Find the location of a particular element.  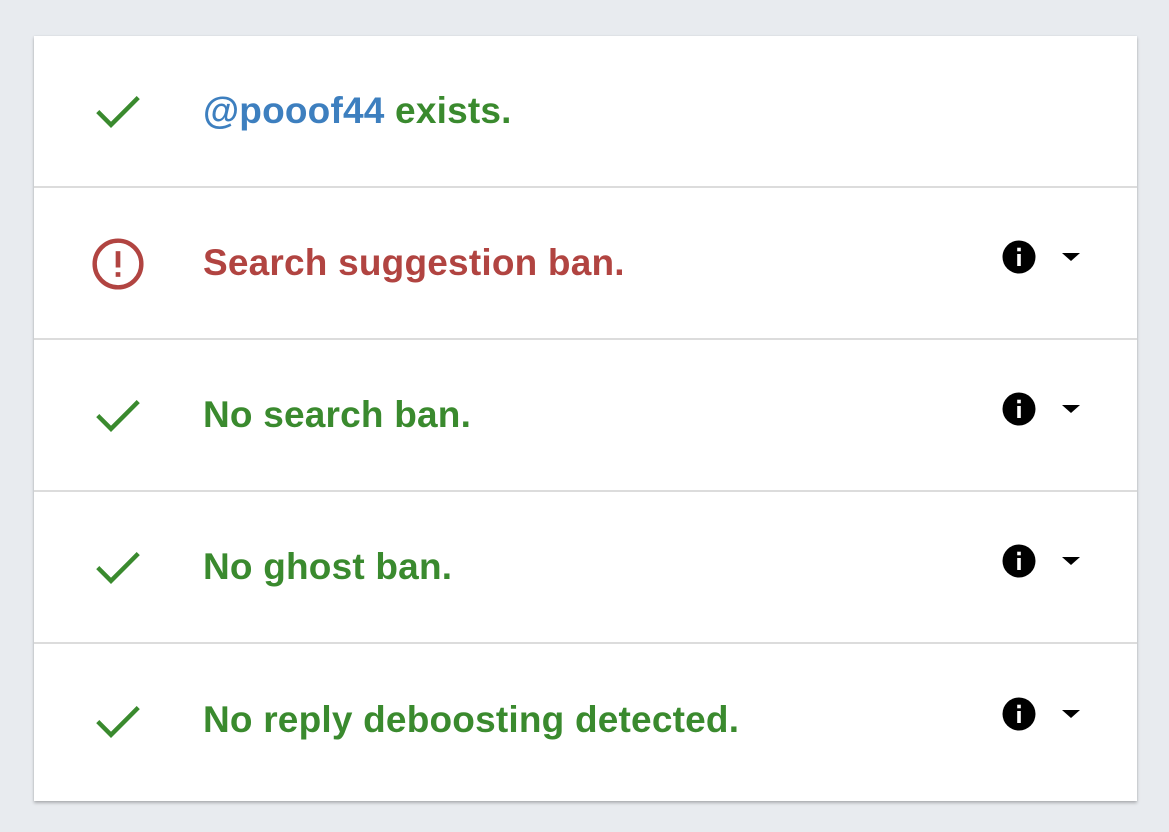

result-label: Search suggestion ban. is located at coordinates (414, 262).